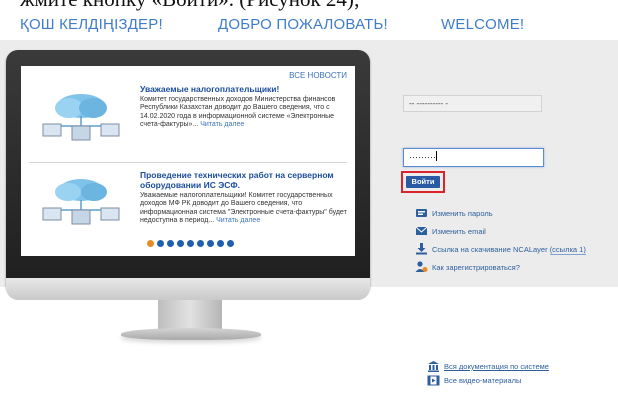 This screenshot has width=618, height=408. Describe the element at coordinates (190, 315) in the screenshot. I see `monitor-stand` at that location.